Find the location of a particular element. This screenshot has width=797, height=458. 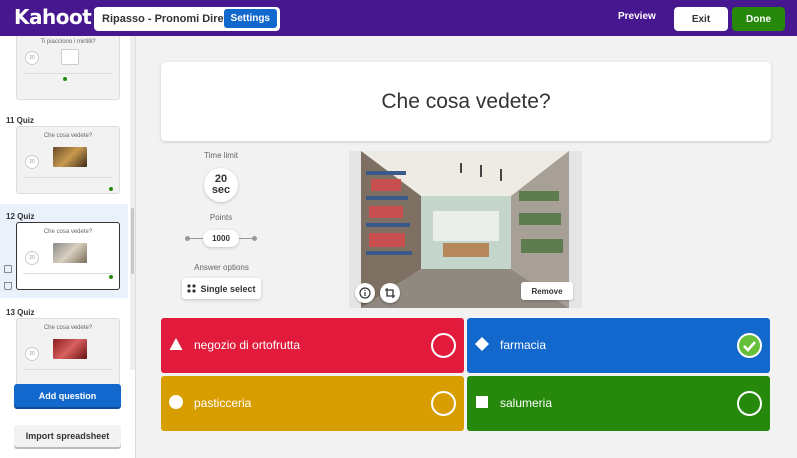

sidebar-scrollbar is located at coordinates (132, 203).